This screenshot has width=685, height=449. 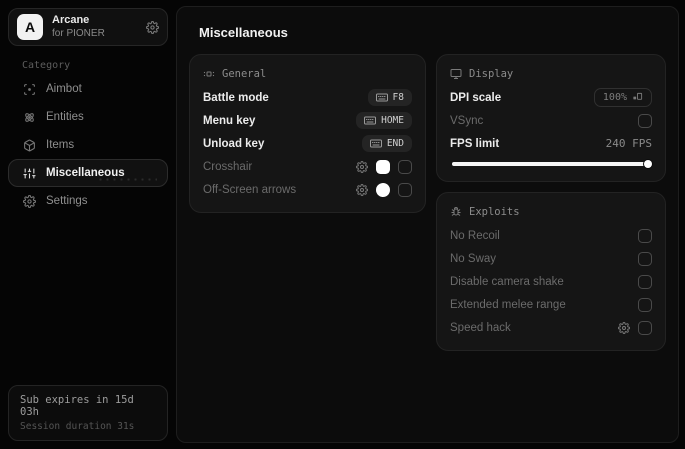 I want to click on setting-label: No Recoil, so click(x=475, y=235).